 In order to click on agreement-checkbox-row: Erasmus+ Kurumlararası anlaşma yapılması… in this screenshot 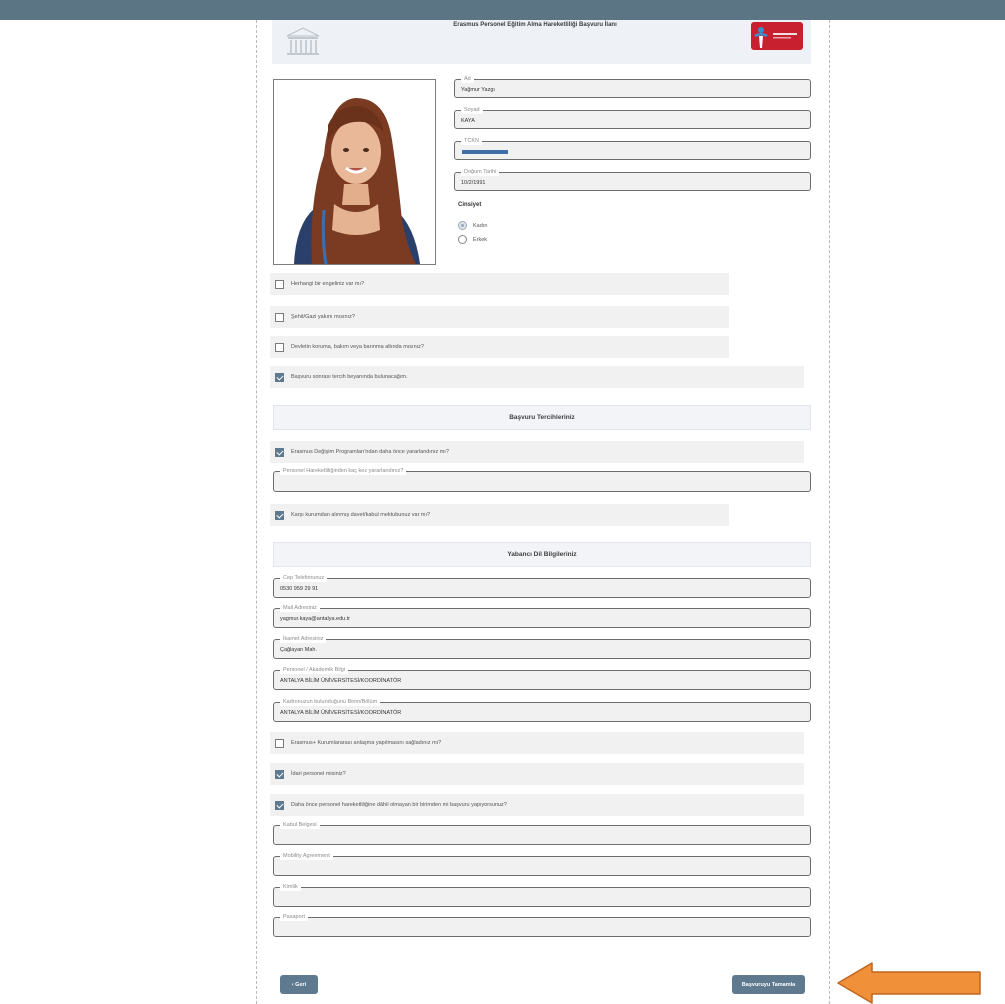, I will do `click(537, 743)`.